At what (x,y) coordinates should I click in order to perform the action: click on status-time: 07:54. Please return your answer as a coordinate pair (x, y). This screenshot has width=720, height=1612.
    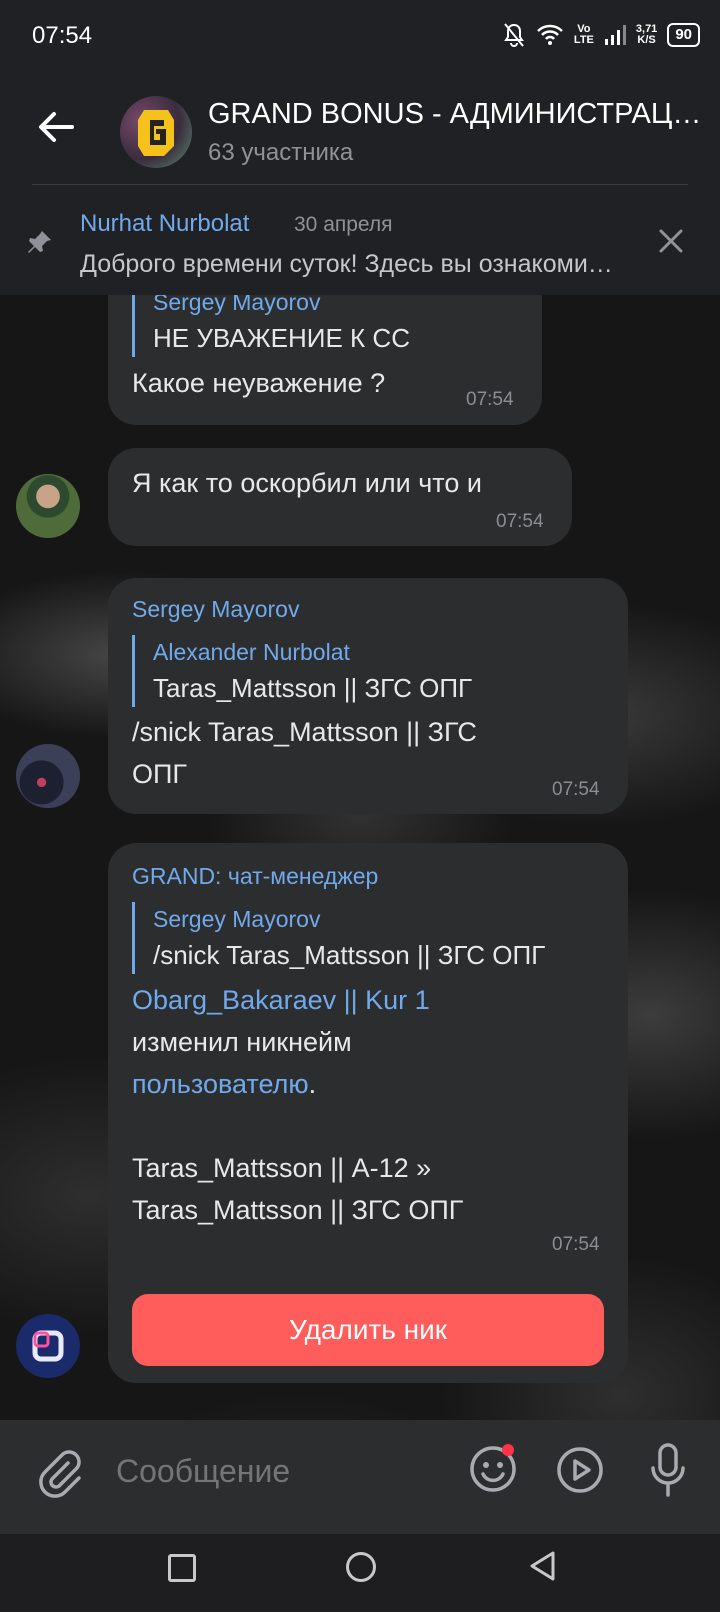
    Looking at the image, I should click on (62, 35).